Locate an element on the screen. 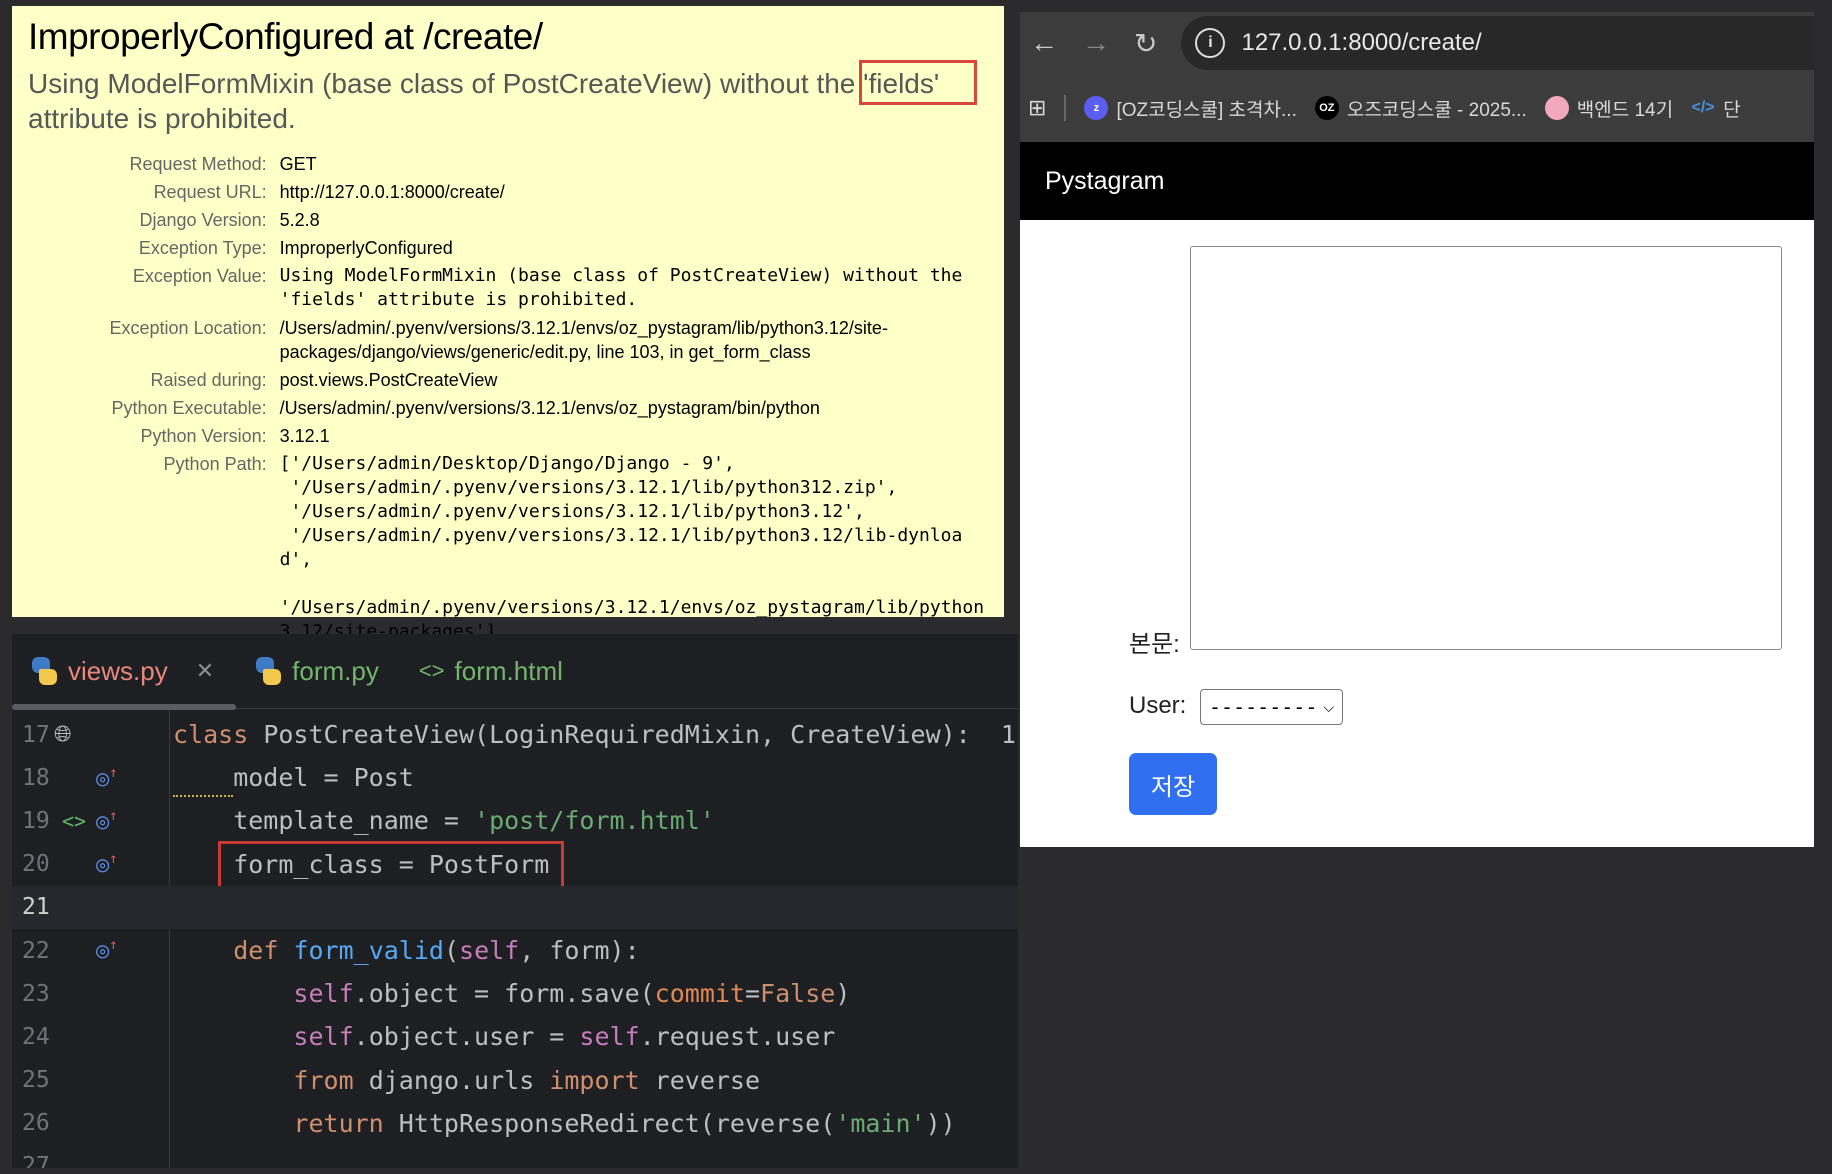 This screenshot has height=1174, width=1832. meta-value: GET is located at coordinates (298, 164).